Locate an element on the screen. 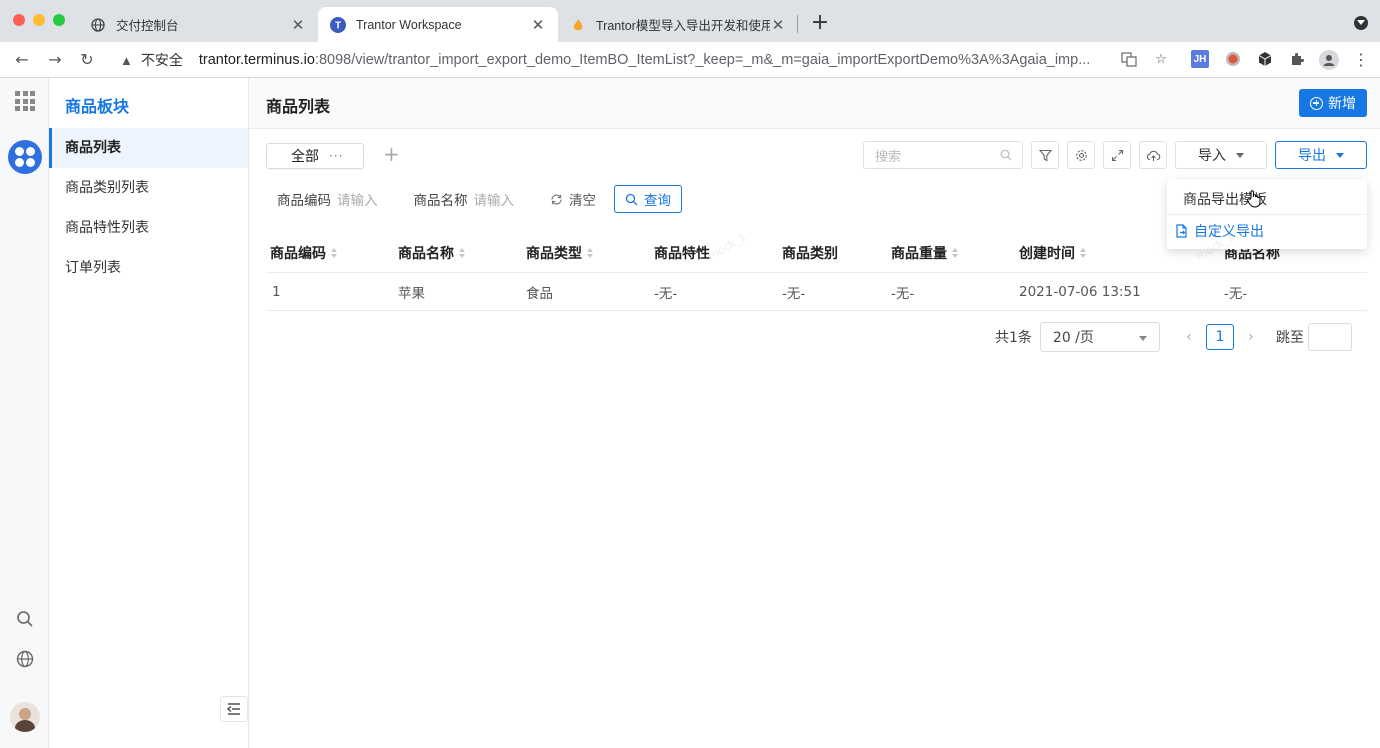 The width and height of the screenshot is (1380, 748). user-avatar is located at coordinates (25, 717).